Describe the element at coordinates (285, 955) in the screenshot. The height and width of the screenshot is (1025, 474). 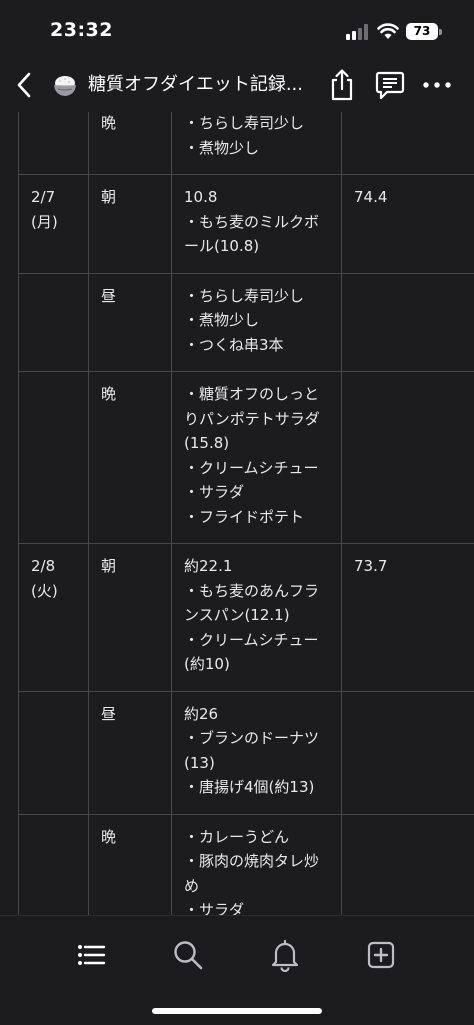
I see `bell-icon` at that location.